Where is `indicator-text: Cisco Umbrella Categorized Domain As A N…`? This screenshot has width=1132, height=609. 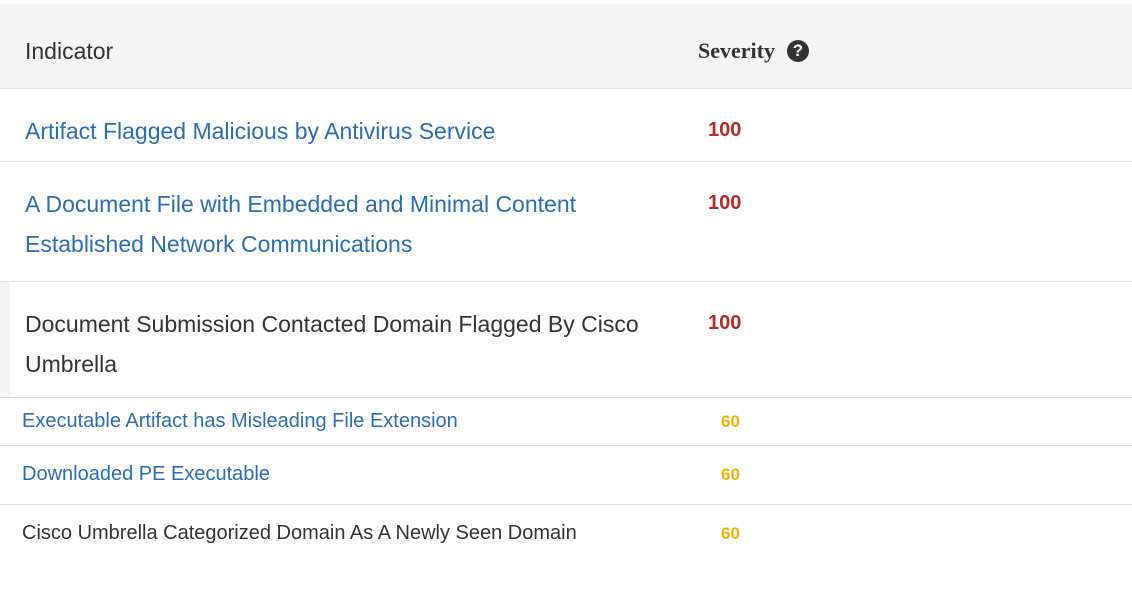 indicator-text: Cisco Umbrella Categorized Domain As A N… is located at coordinates (299, 533).